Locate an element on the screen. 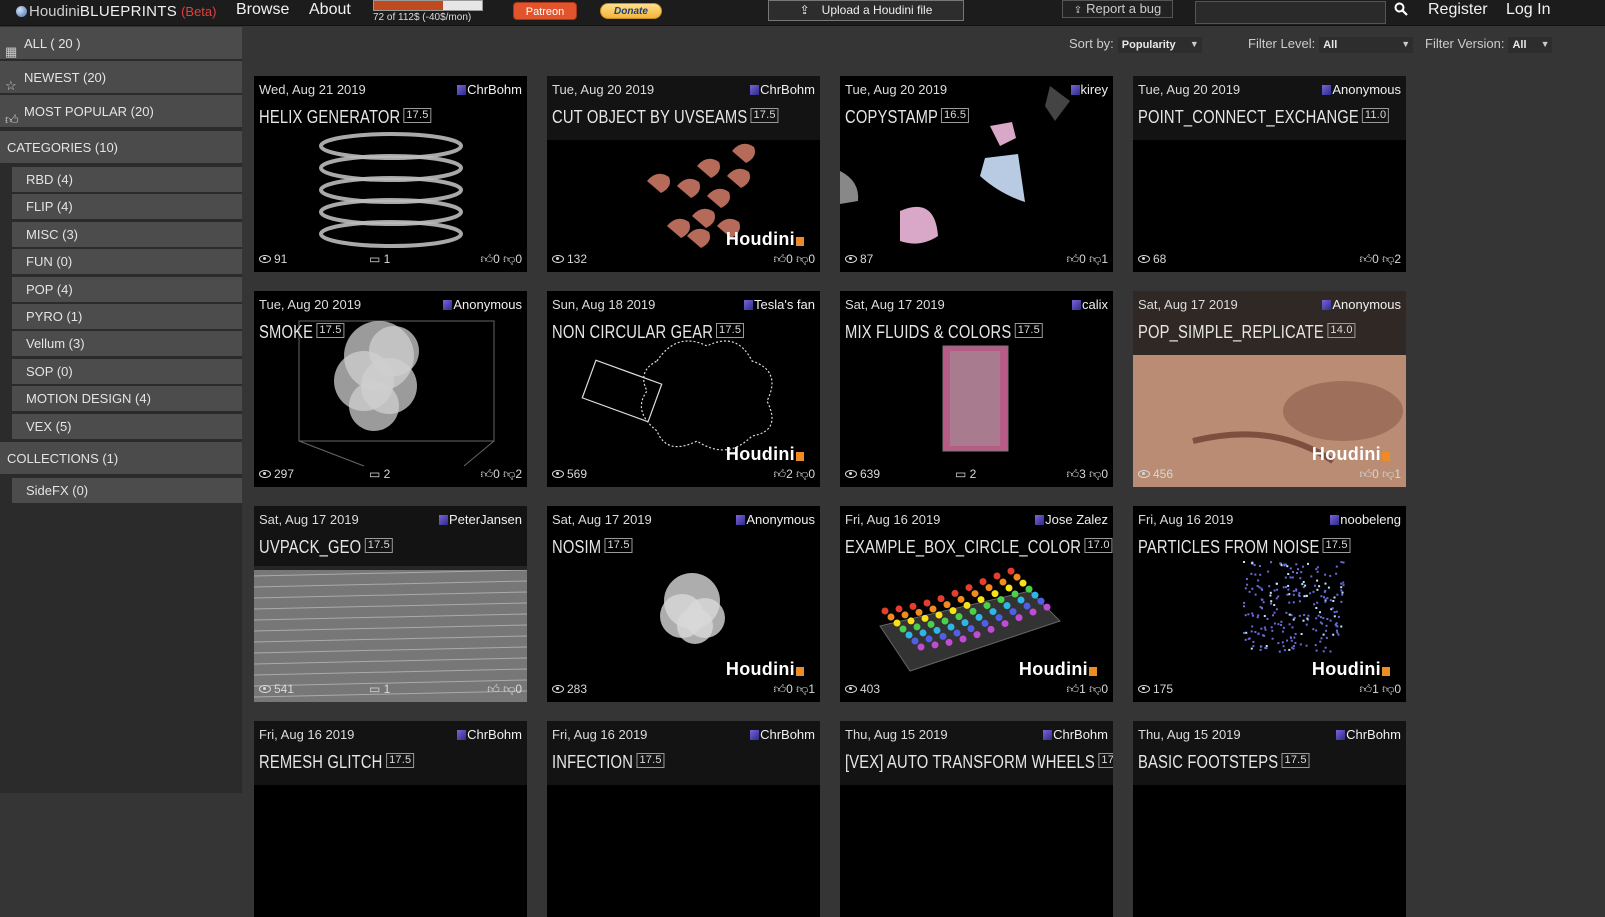  card-title: UVPACK_GEO 17.5 is located at coordinates (326, 547).